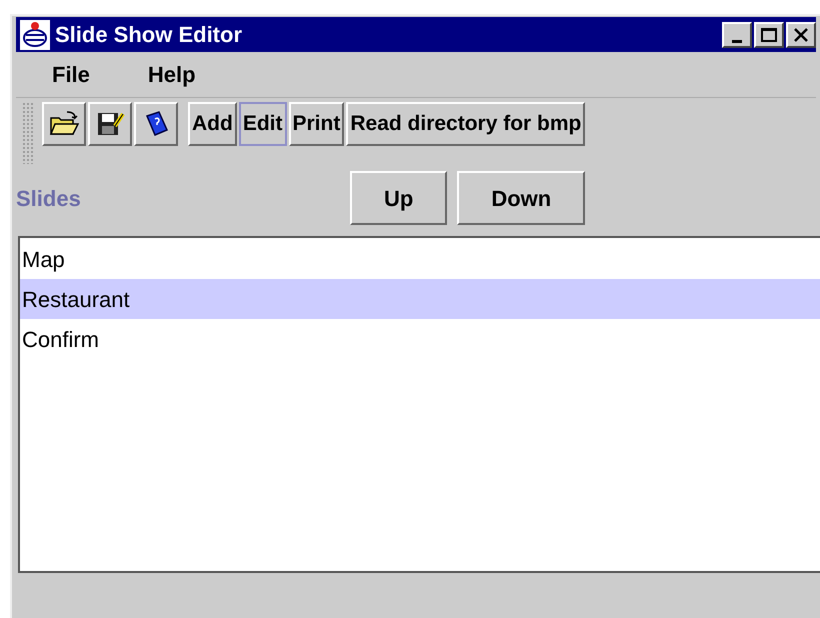 Image resolution: width=820 pixels, height=618 pixels. What do you see at coordinates (466, 124) in the screenshot?
I see `toolbar-button: Read directory for bmp` at bounding box center [466, 124].